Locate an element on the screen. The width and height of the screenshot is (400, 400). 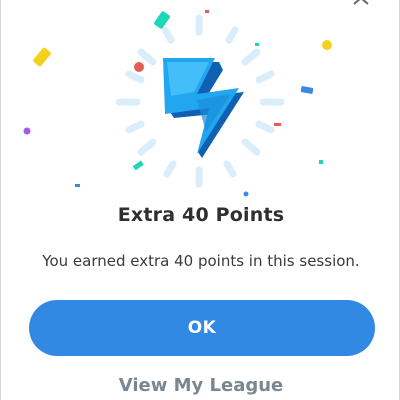
lightning-bolt-icon is located at coordinates (203, 108).